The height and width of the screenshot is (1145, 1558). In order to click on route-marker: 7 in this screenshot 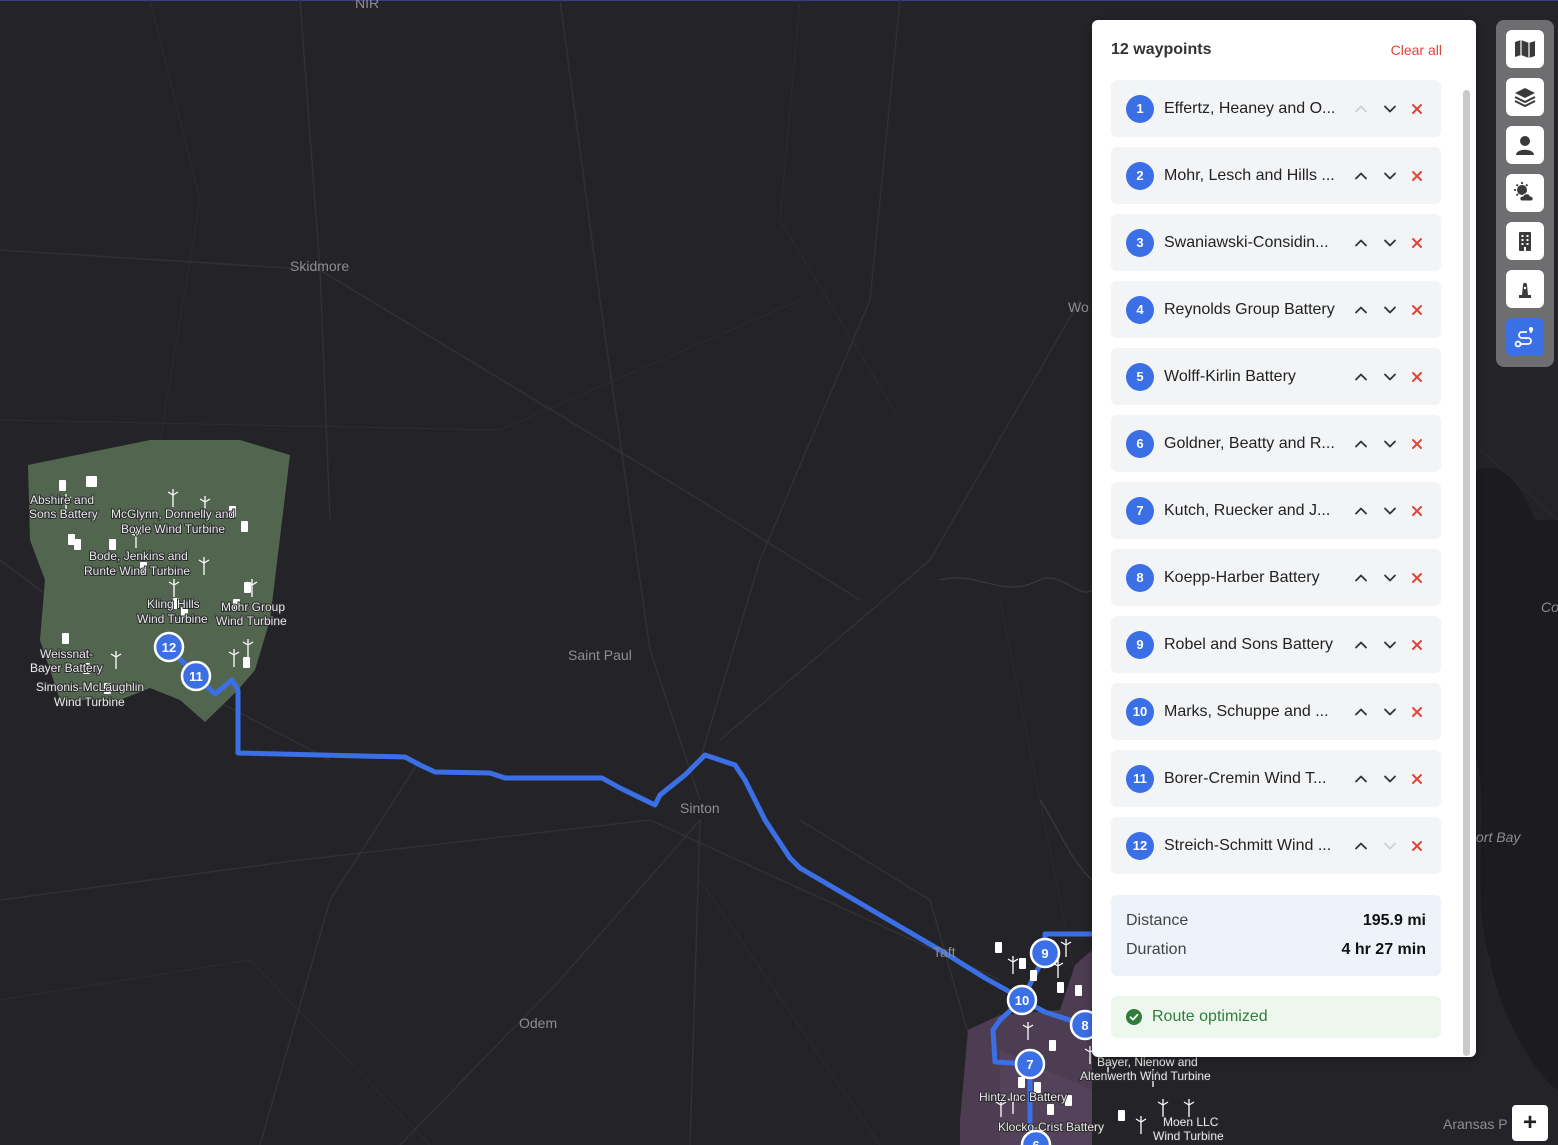, I will do `click(1030, 1064)`.